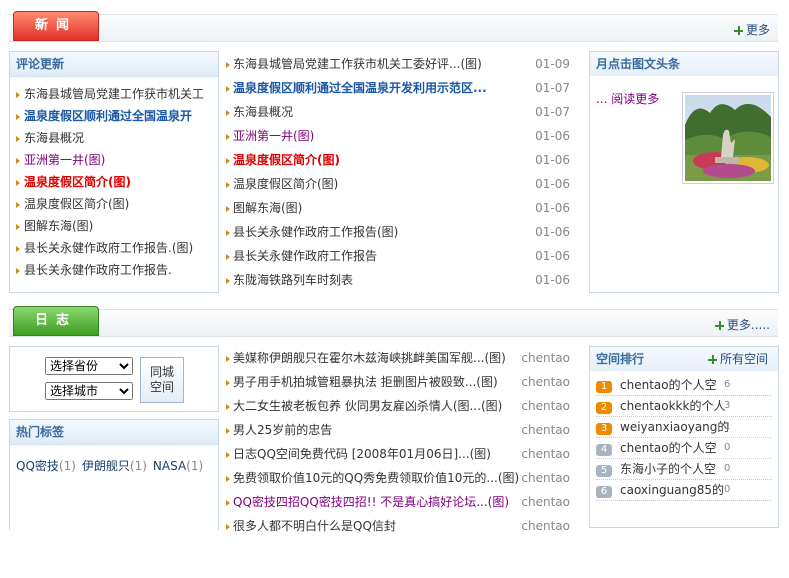 This screenshot has width=789, height=578. I want to click on news-tab: 新闻, so click(56, 26).